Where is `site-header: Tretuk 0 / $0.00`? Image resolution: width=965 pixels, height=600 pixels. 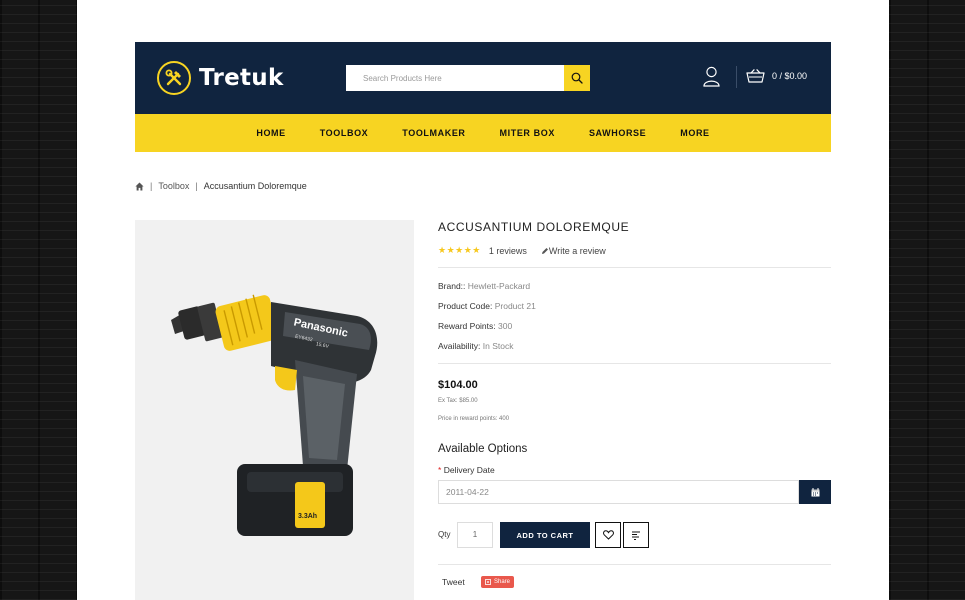
site-header: Tretuk 0 / $0.00 is located at coordinates (483, 78).